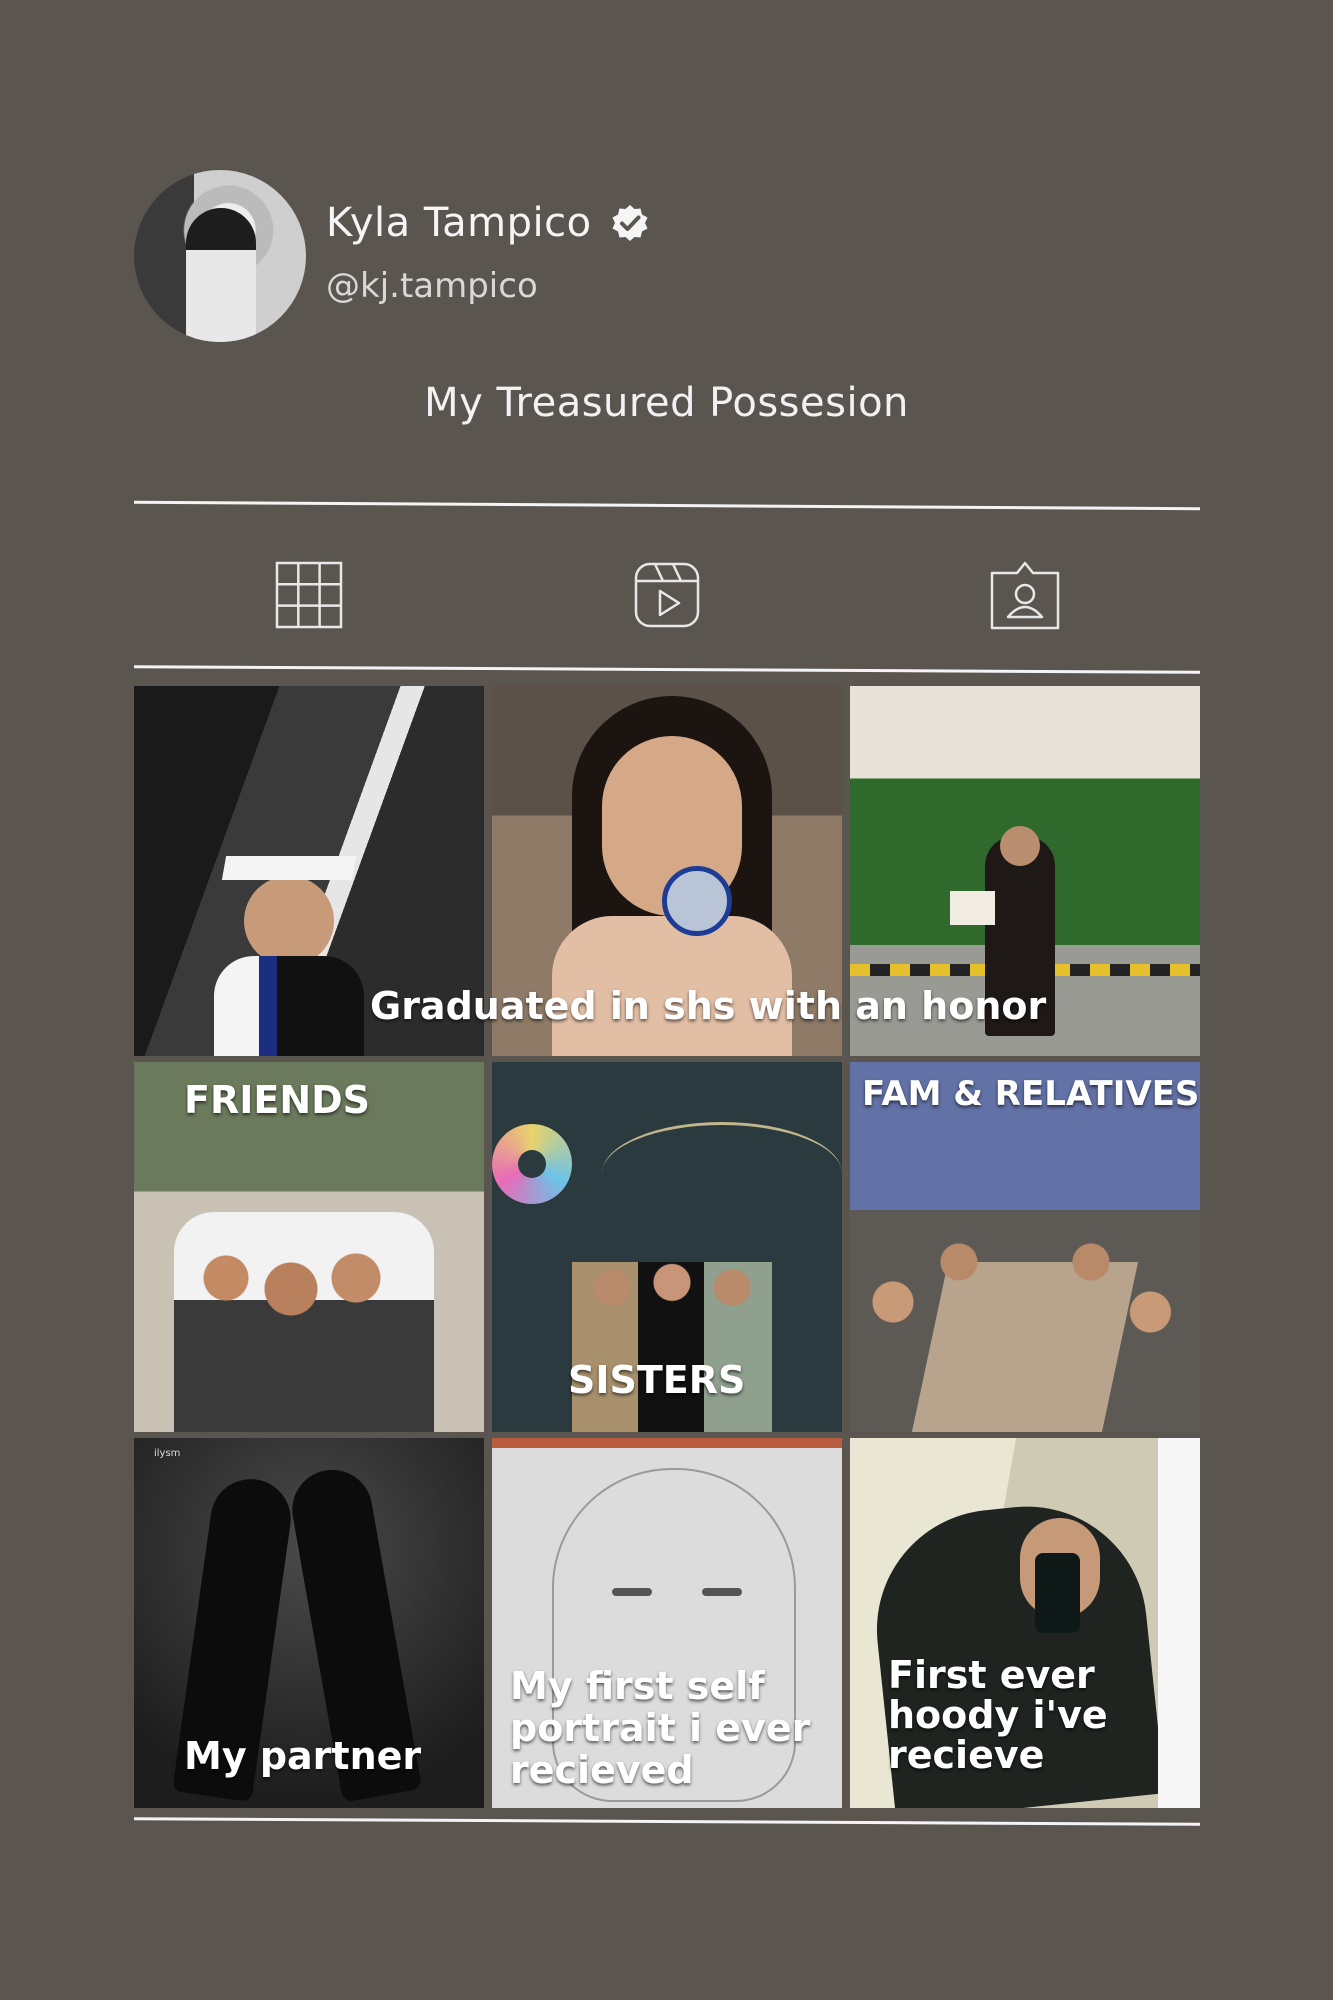 This screenshot has height=2000, width=1333. Describe the element at coordinates (1025, 1247) in the screenshot. I see `post-family: FAM & RELATIVES` at that location.